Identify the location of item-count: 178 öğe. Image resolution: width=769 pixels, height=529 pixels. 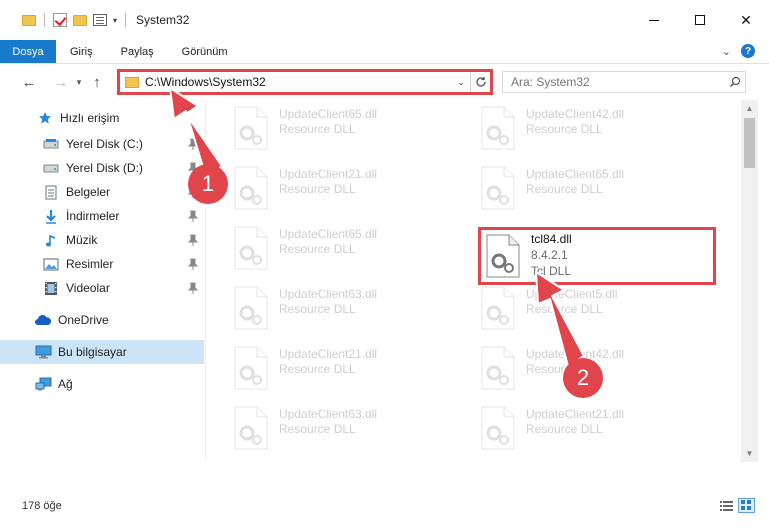
(42, 506).